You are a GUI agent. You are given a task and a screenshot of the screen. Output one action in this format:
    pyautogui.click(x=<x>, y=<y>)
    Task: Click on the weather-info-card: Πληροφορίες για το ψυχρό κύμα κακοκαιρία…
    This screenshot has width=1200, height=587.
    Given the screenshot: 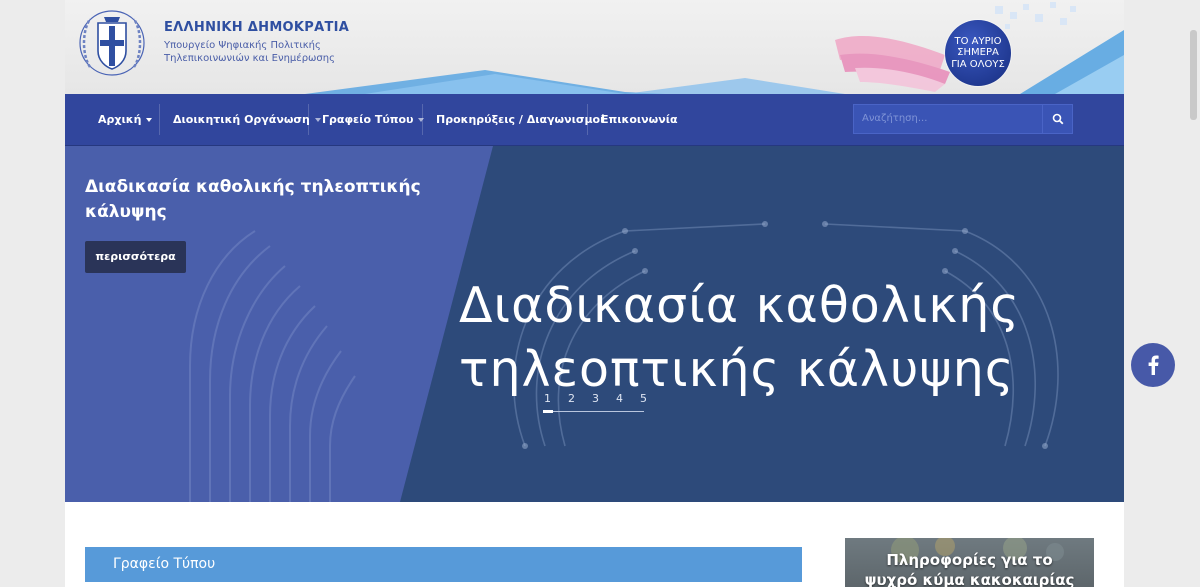 What is the action you would take?
    pyautogui.click(x=969, y=562)
    